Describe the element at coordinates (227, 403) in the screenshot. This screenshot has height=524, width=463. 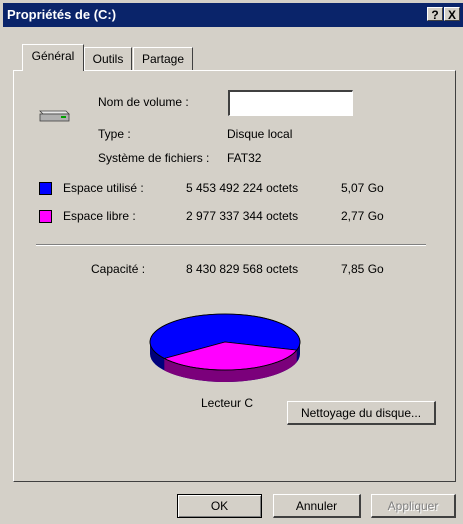
I see `drive-label: Lecteur C` at that location.